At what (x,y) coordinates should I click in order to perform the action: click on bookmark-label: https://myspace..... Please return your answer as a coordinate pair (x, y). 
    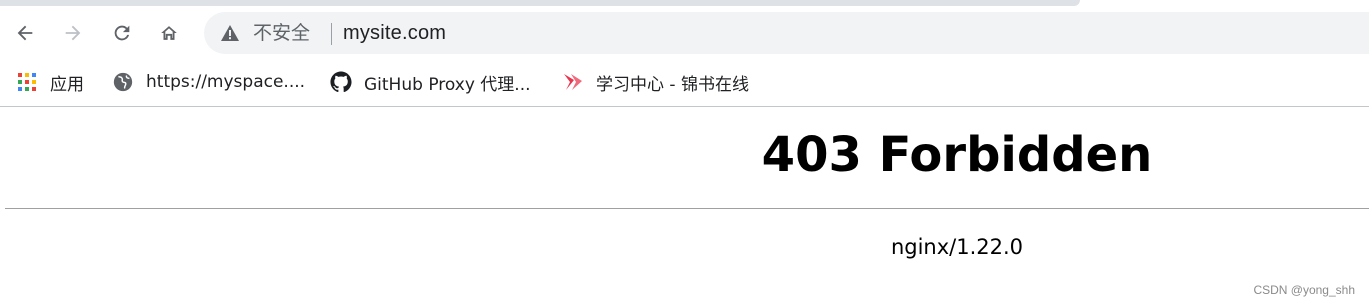
    Looking at the image, I should click on (226, 82).